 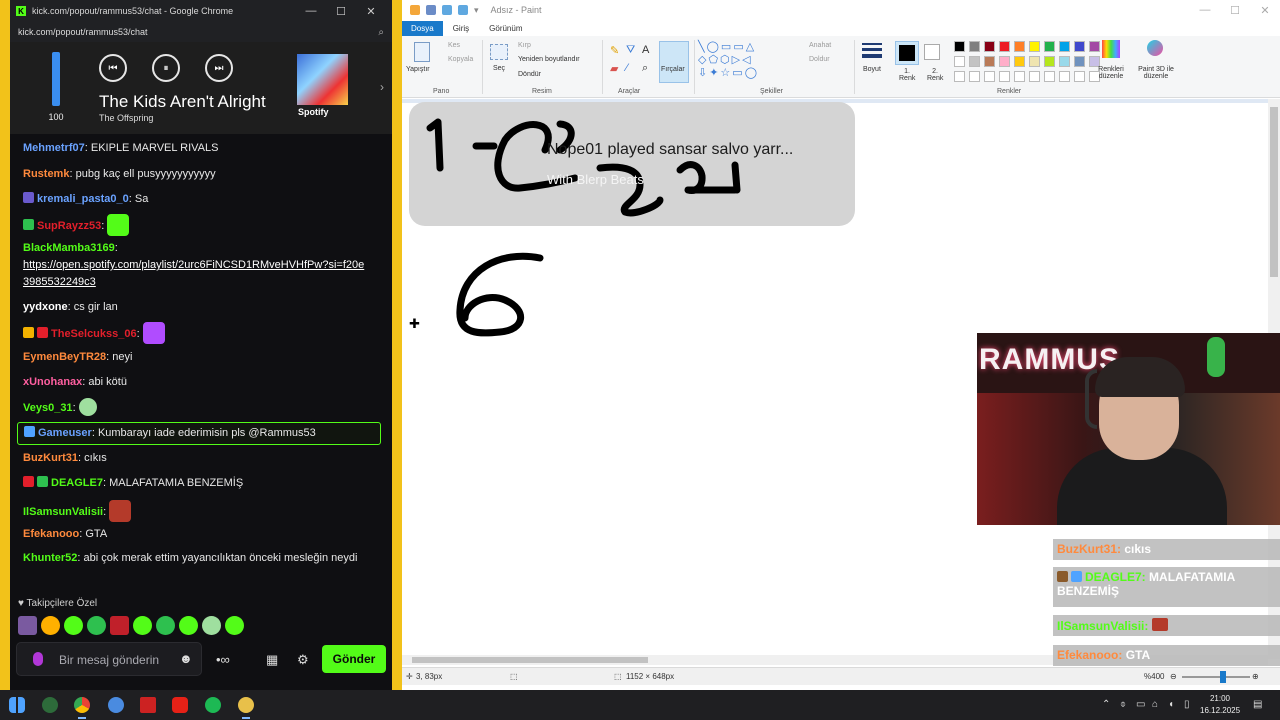 I want to click on overlay-chat-user: BuzKurt31:, so click(x=1089, y=549).